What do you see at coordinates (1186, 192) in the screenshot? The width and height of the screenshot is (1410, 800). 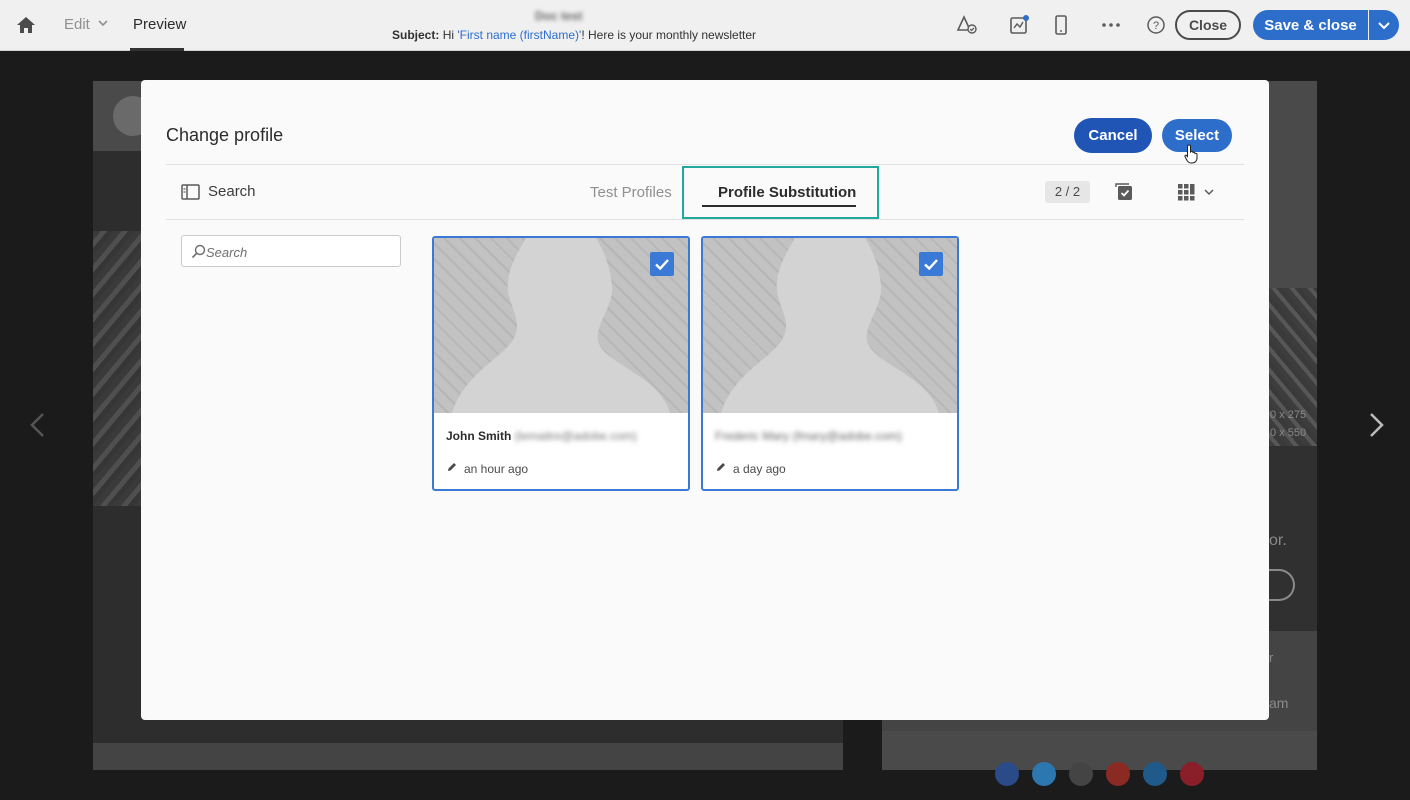 I see `grid-view-icon` at bounding box center [1186, 192].